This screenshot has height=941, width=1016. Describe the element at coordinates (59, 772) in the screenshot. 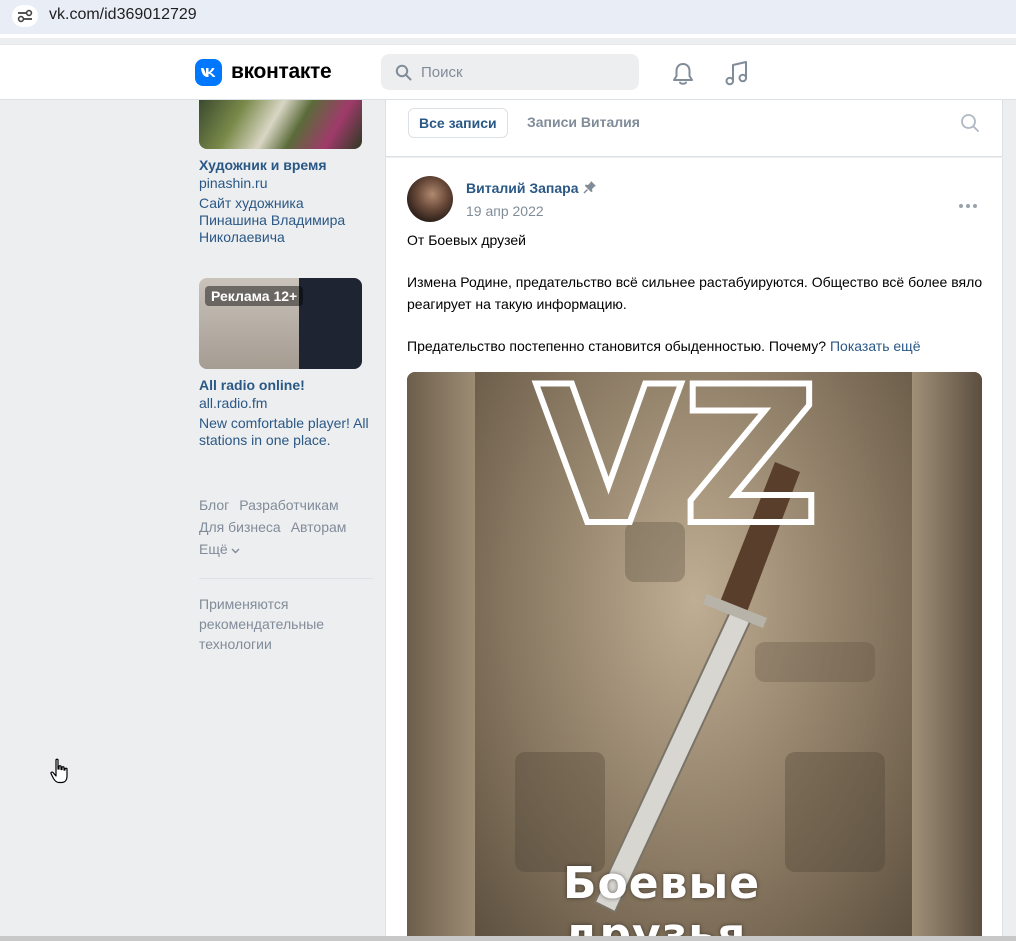

I see `hand-cursor-icon` at that location.